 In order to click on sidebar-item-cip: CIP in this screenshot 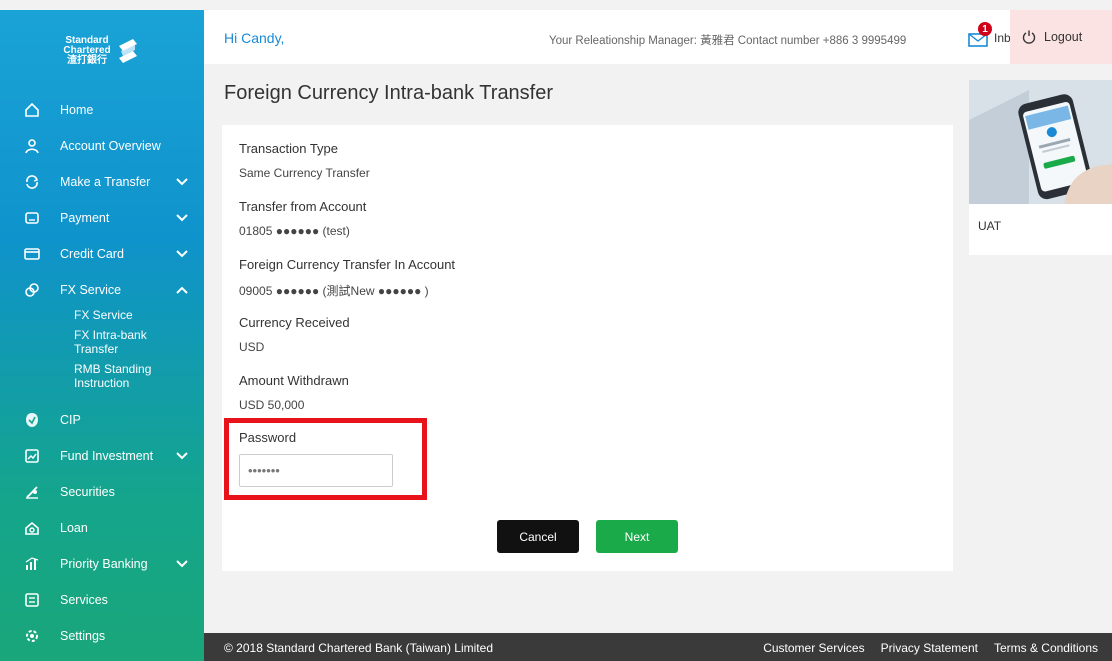, I will do `click(102, 420)`.